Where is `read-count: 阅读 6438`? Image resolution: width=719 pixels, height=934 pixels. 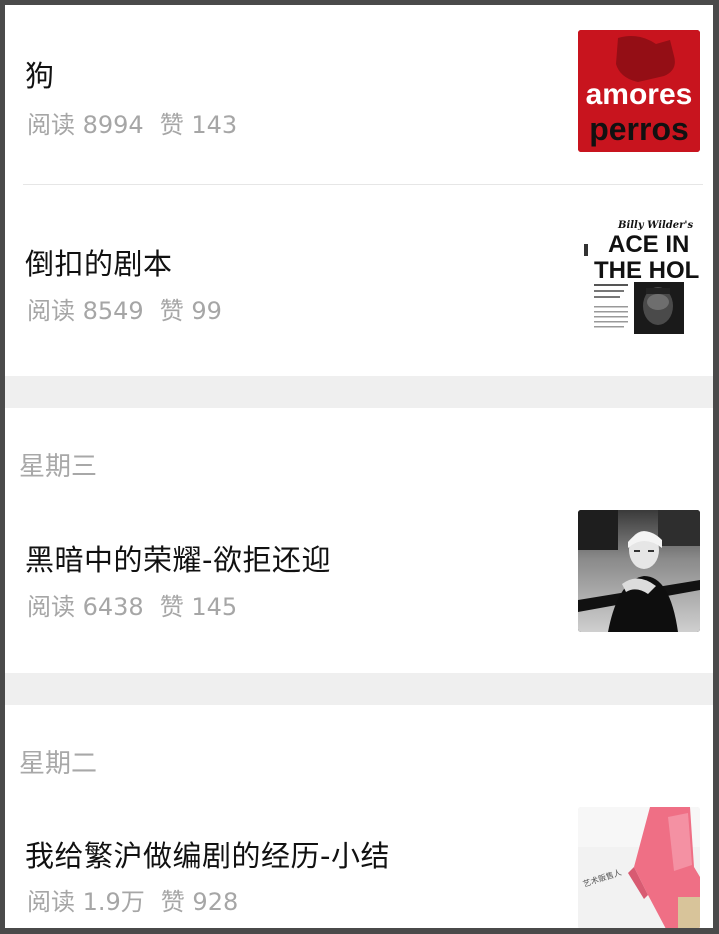 read-count: 阅读 6438 is located at coordinates (85, 607).